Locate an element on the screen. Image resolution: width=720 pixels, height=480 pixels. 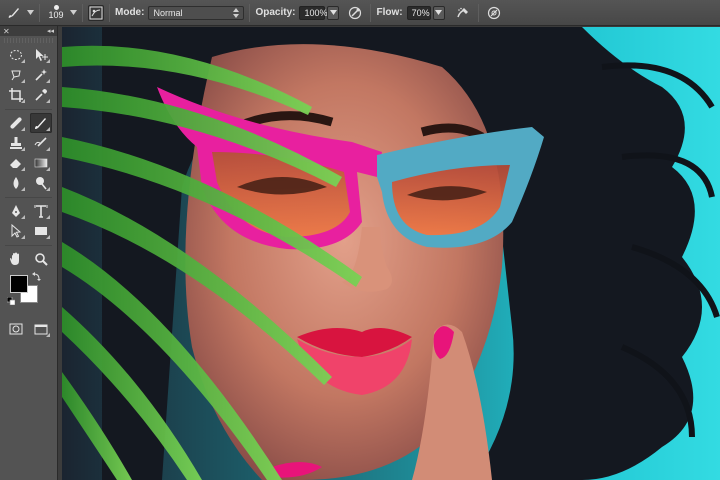
mode-label: Mode: is located at coordinates (130, 12).